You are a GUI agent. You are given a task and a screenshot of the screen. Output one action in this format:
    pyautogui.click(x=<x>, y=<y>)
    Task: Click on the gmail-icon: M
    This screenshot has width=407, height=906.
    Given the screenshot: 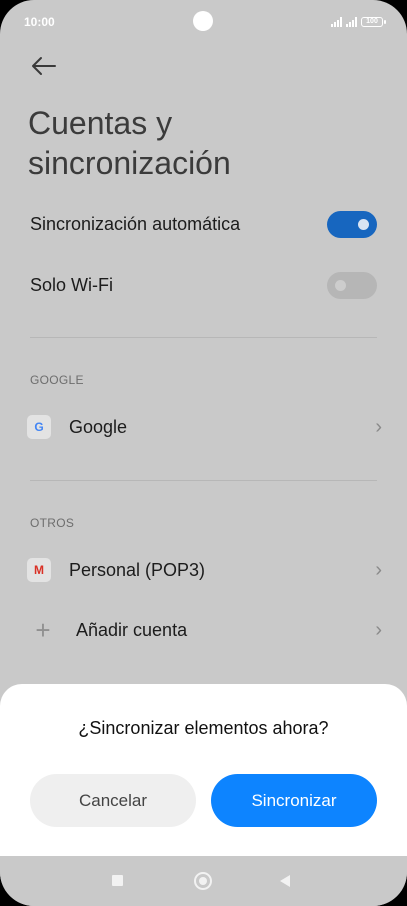 What is the action you would take?
    pyautogui.click(x=39, y=570)
    